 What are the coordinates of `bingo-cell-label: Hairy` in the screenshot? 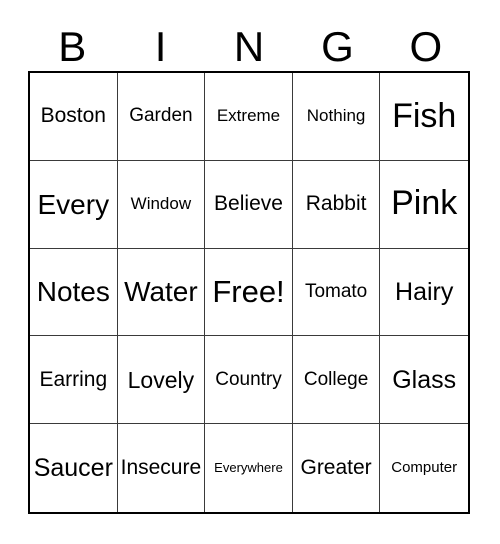 It's located at (424, 291).